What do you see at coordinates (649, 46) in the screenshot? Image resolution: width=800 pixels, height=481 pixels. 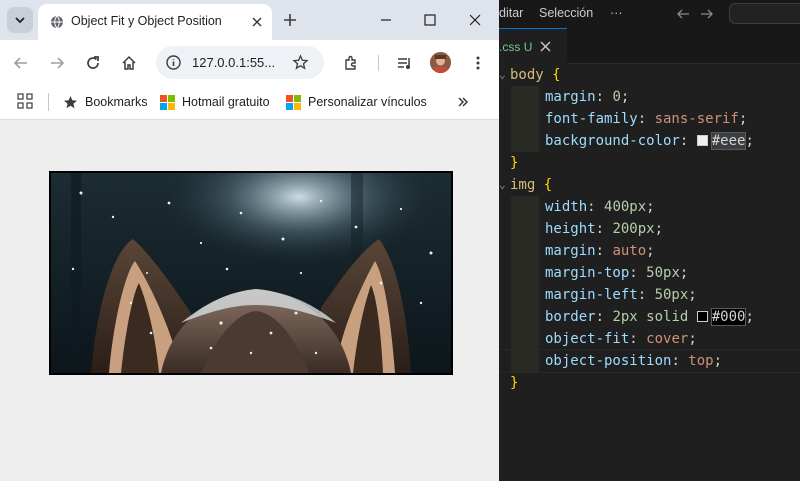 I see `editor-tab-bar: .css U` at bounding box center [649, 46].